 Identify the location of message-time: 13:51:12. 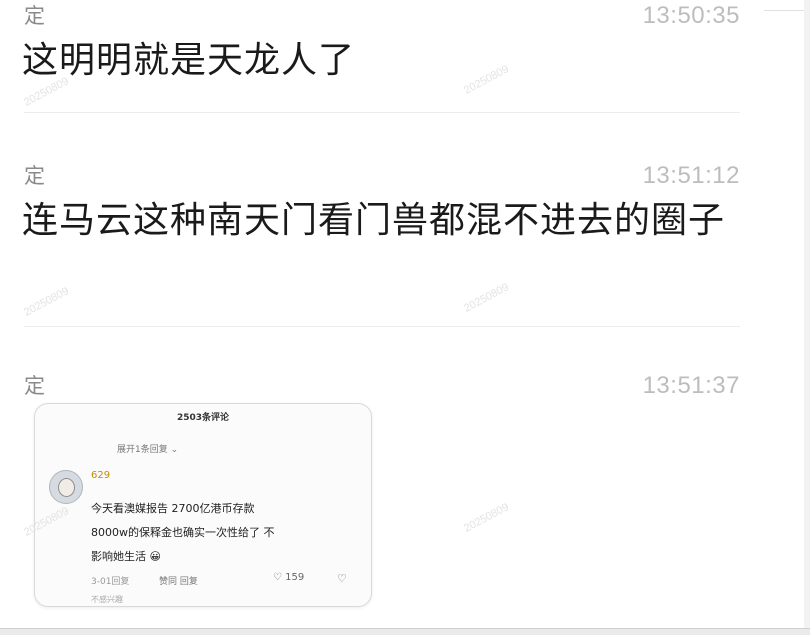
(691, 175).